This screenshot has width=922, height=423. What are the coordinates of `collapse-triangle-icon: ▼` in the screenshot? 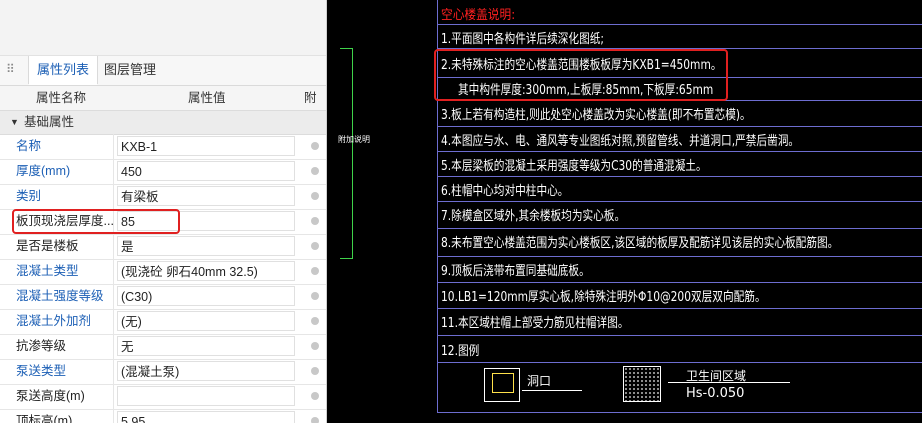 It's located at (14, 122).